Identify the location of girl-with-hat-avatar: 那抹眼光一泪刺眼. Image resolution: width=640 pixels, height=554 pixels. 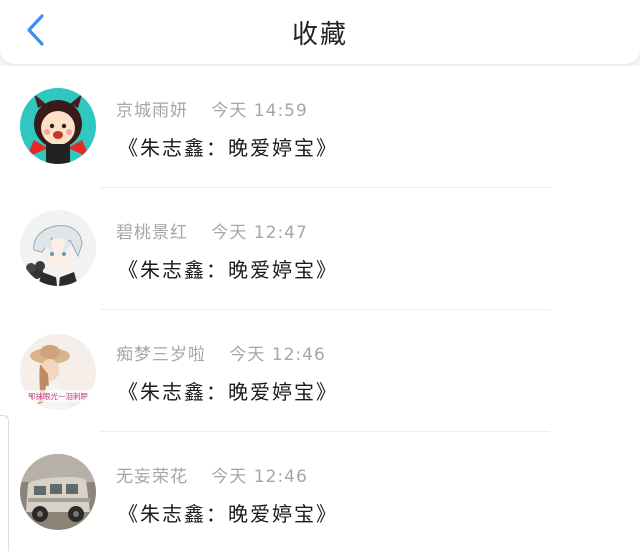
(58, 372).